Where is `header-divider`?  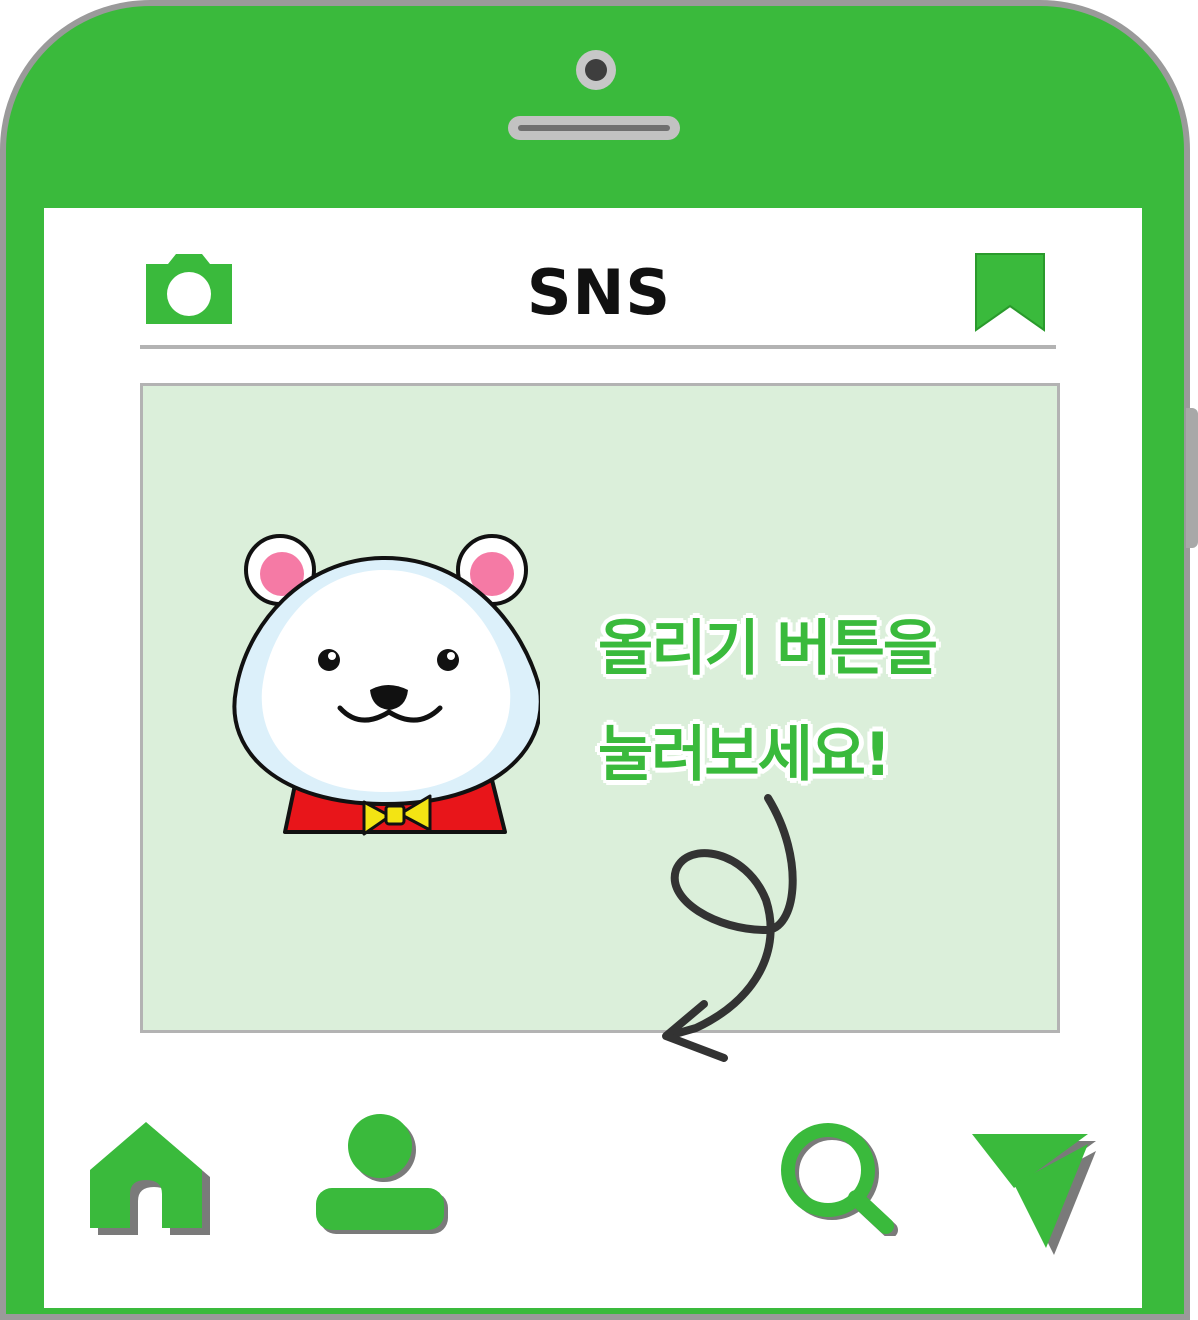
header-divider is located at coordinates (598, 347).